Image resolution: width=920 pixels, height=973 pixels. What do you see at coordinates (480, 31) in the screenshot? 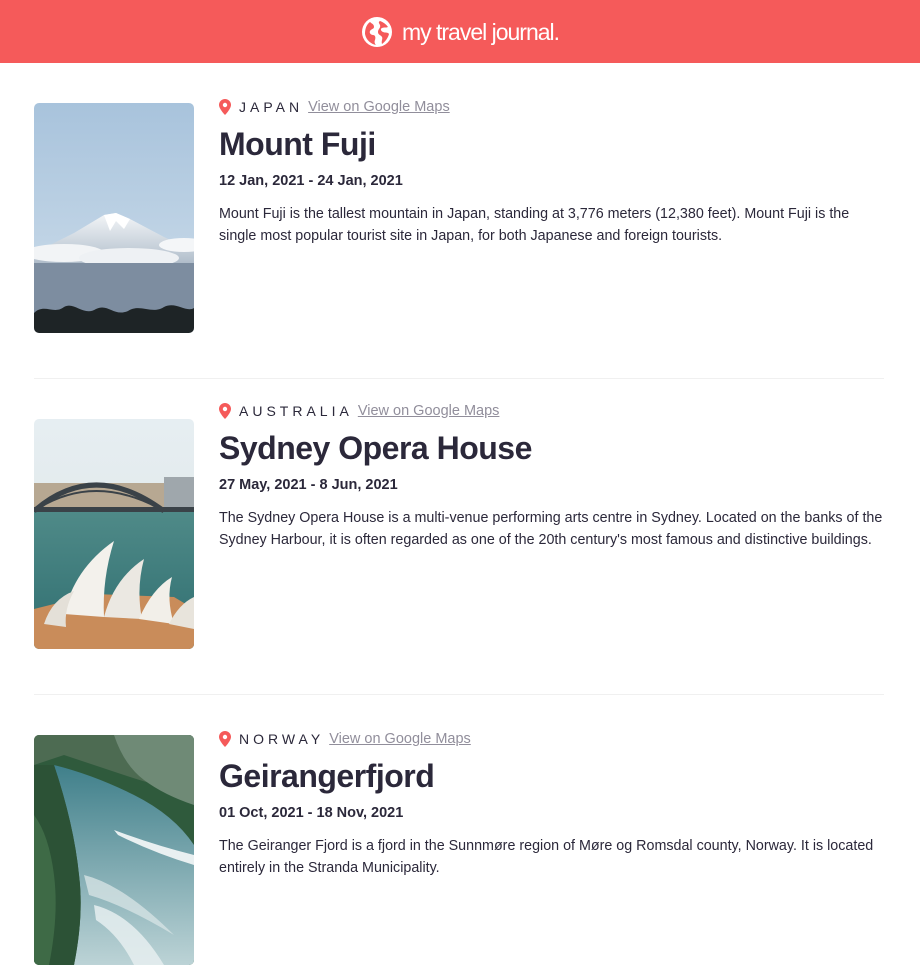
I see `app-brand: my travel journal.` at bounding box center [480, 31].